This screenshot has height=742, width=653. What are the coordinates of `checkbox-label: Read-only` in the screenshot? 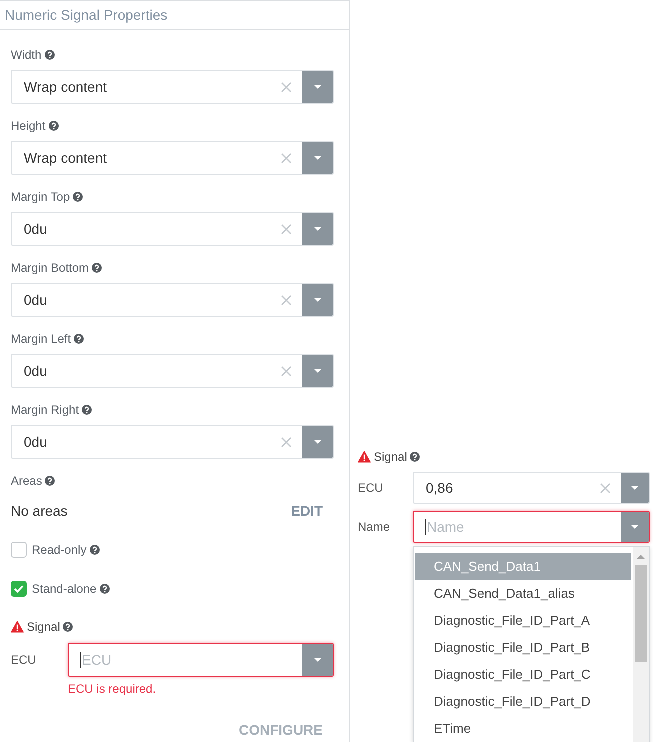 It's located at (59, 550).